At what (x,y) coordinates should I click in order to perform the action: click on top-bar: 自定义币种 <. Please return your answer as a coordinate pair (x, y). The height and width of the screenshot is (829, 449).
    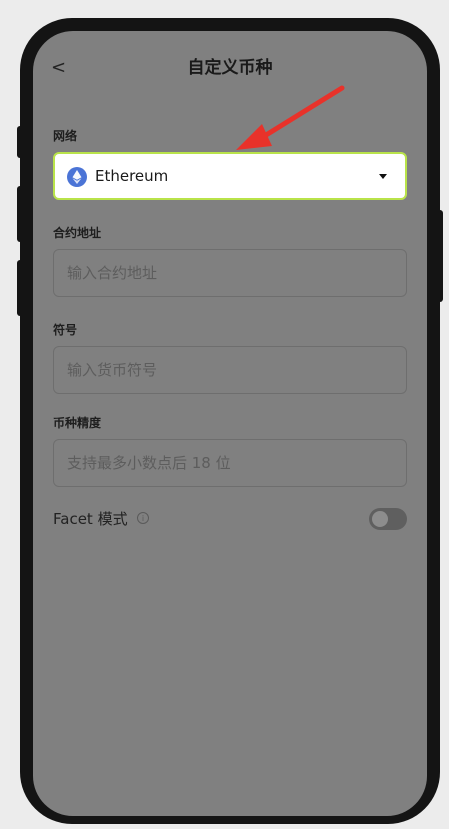
    Looking at the image, I should click on (230, 69).